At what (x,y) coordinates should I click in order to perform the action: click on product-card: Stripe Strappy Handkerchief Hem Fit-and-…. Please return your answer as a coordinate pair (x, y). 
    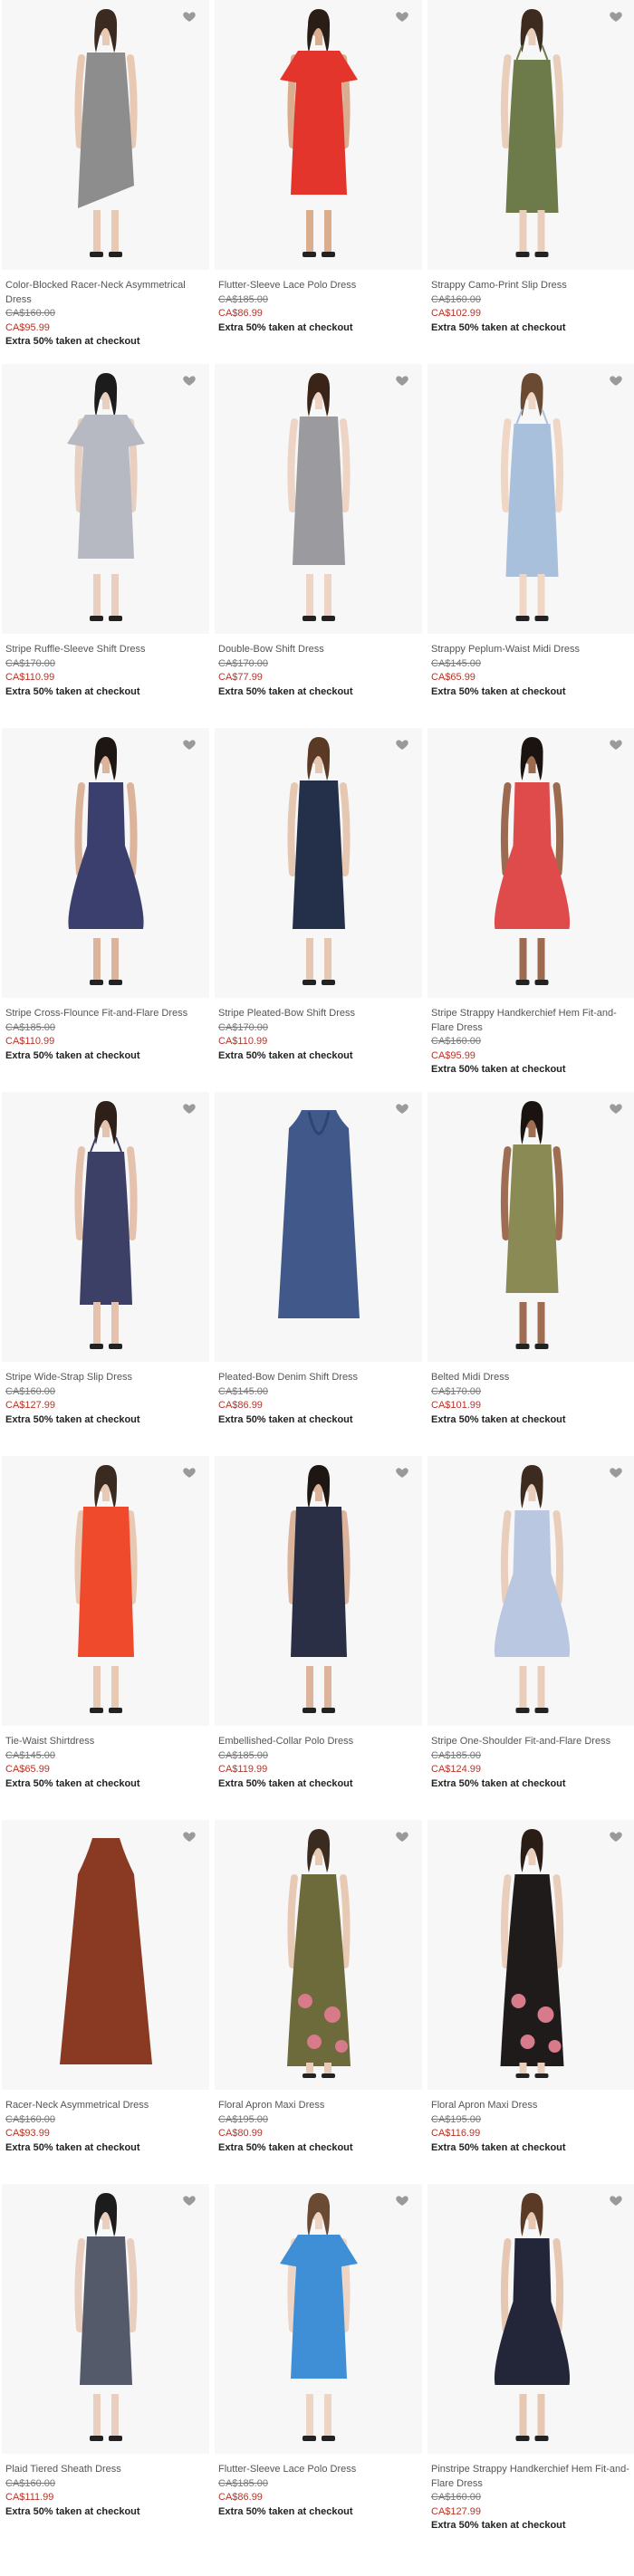
    Looking at the image, I should click on (530, 910).